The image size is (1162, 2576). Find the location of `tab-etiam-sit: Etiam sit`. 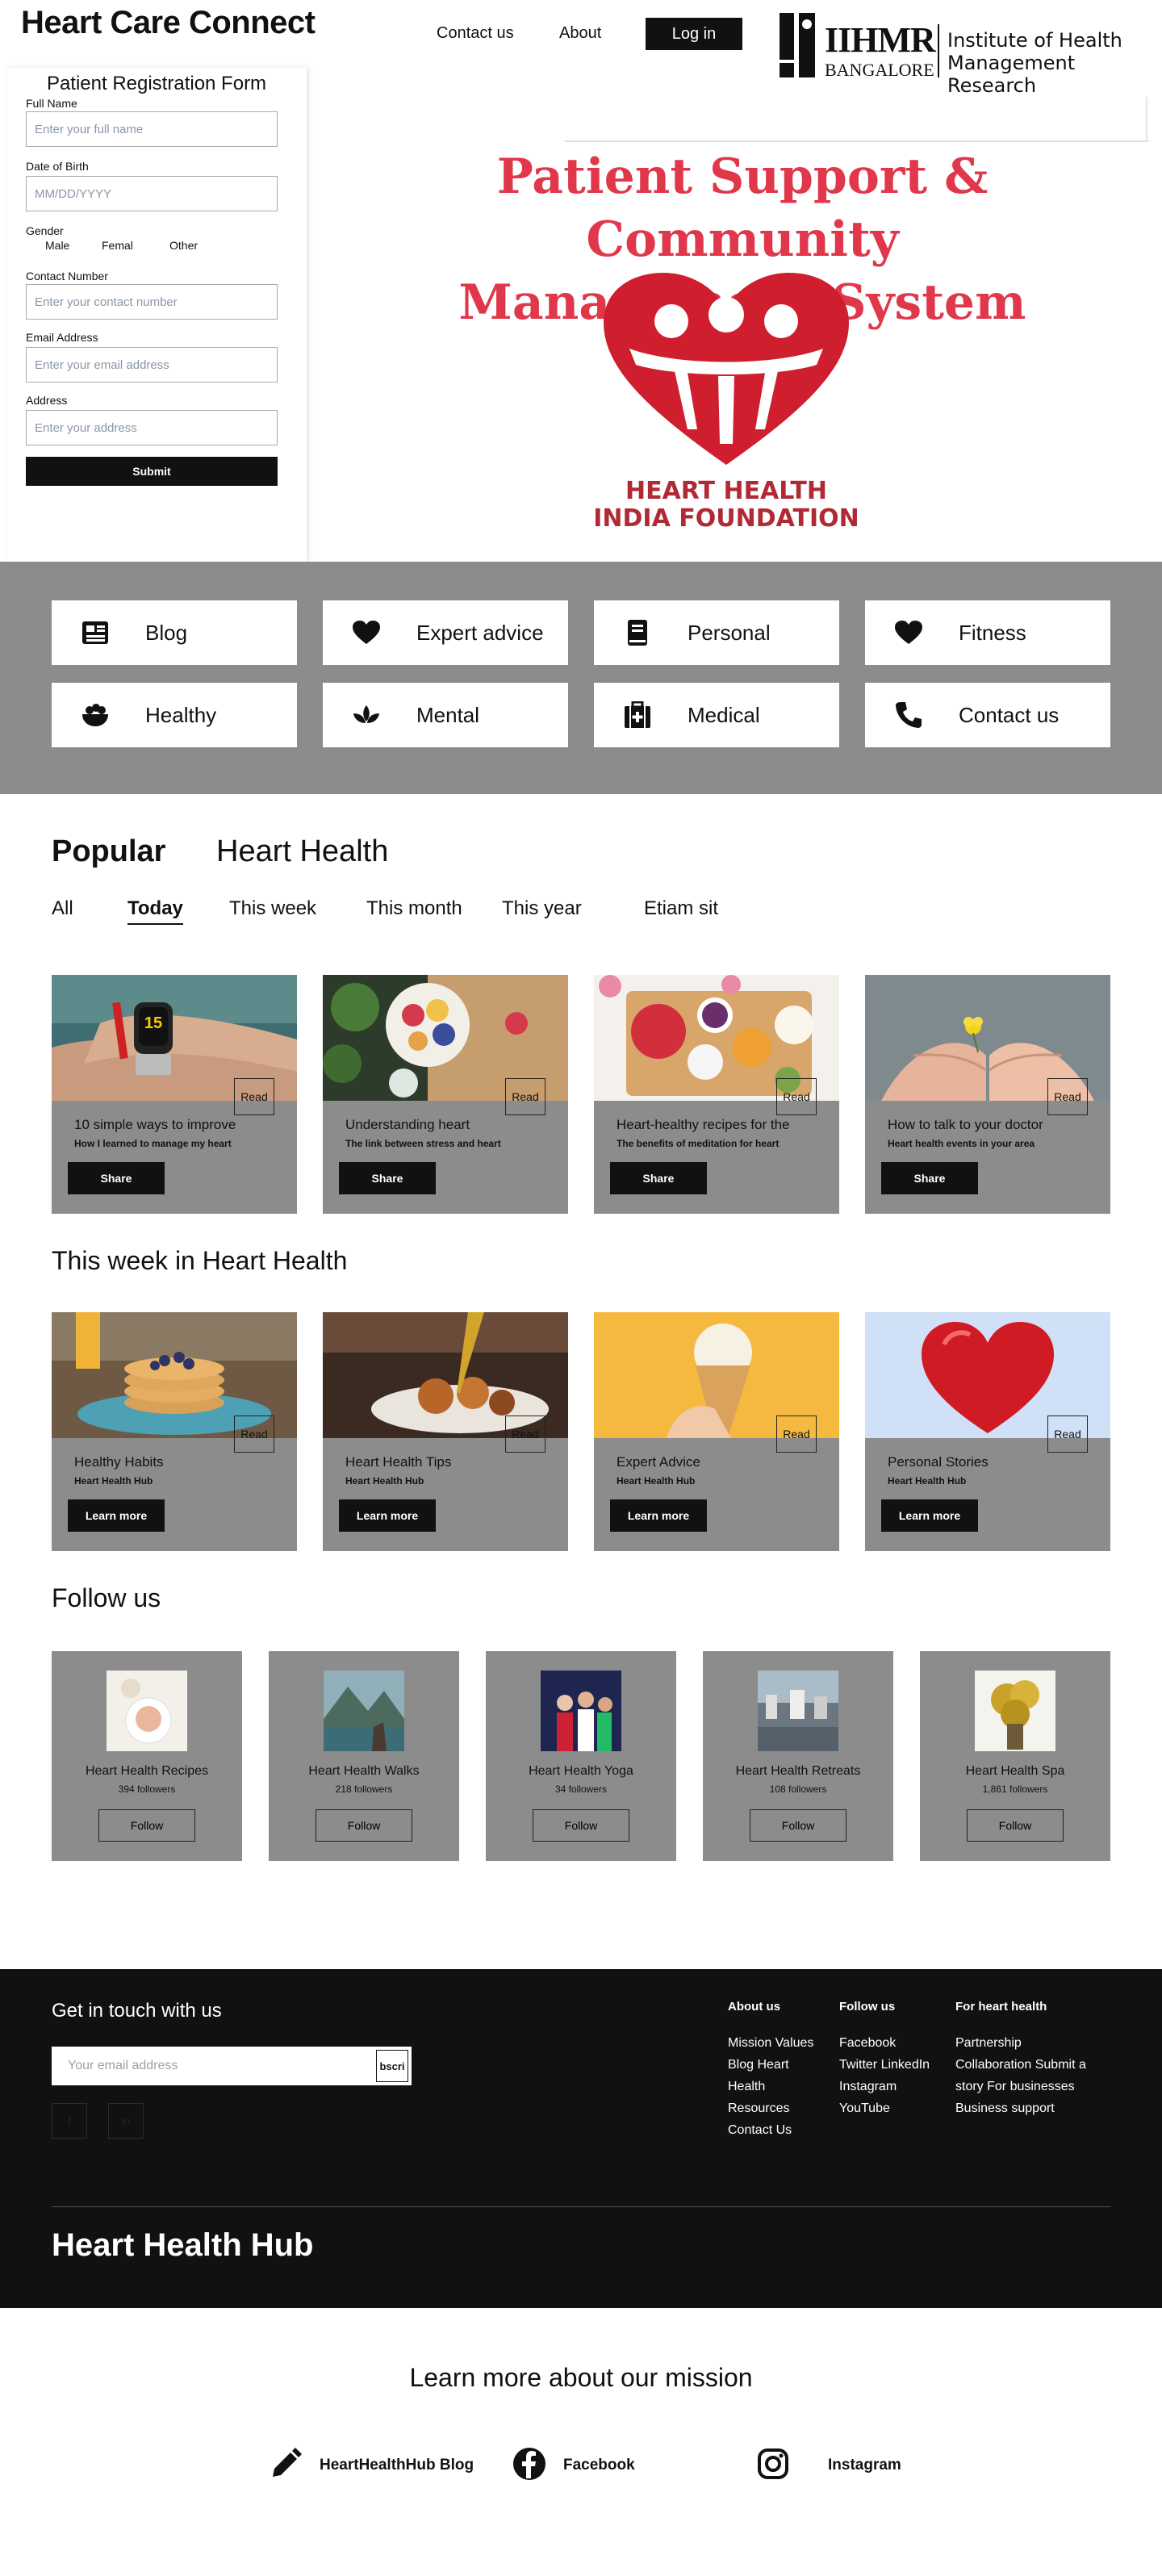

tab-etiam-sit: Etiam sit is located at coordinates (681, 908).